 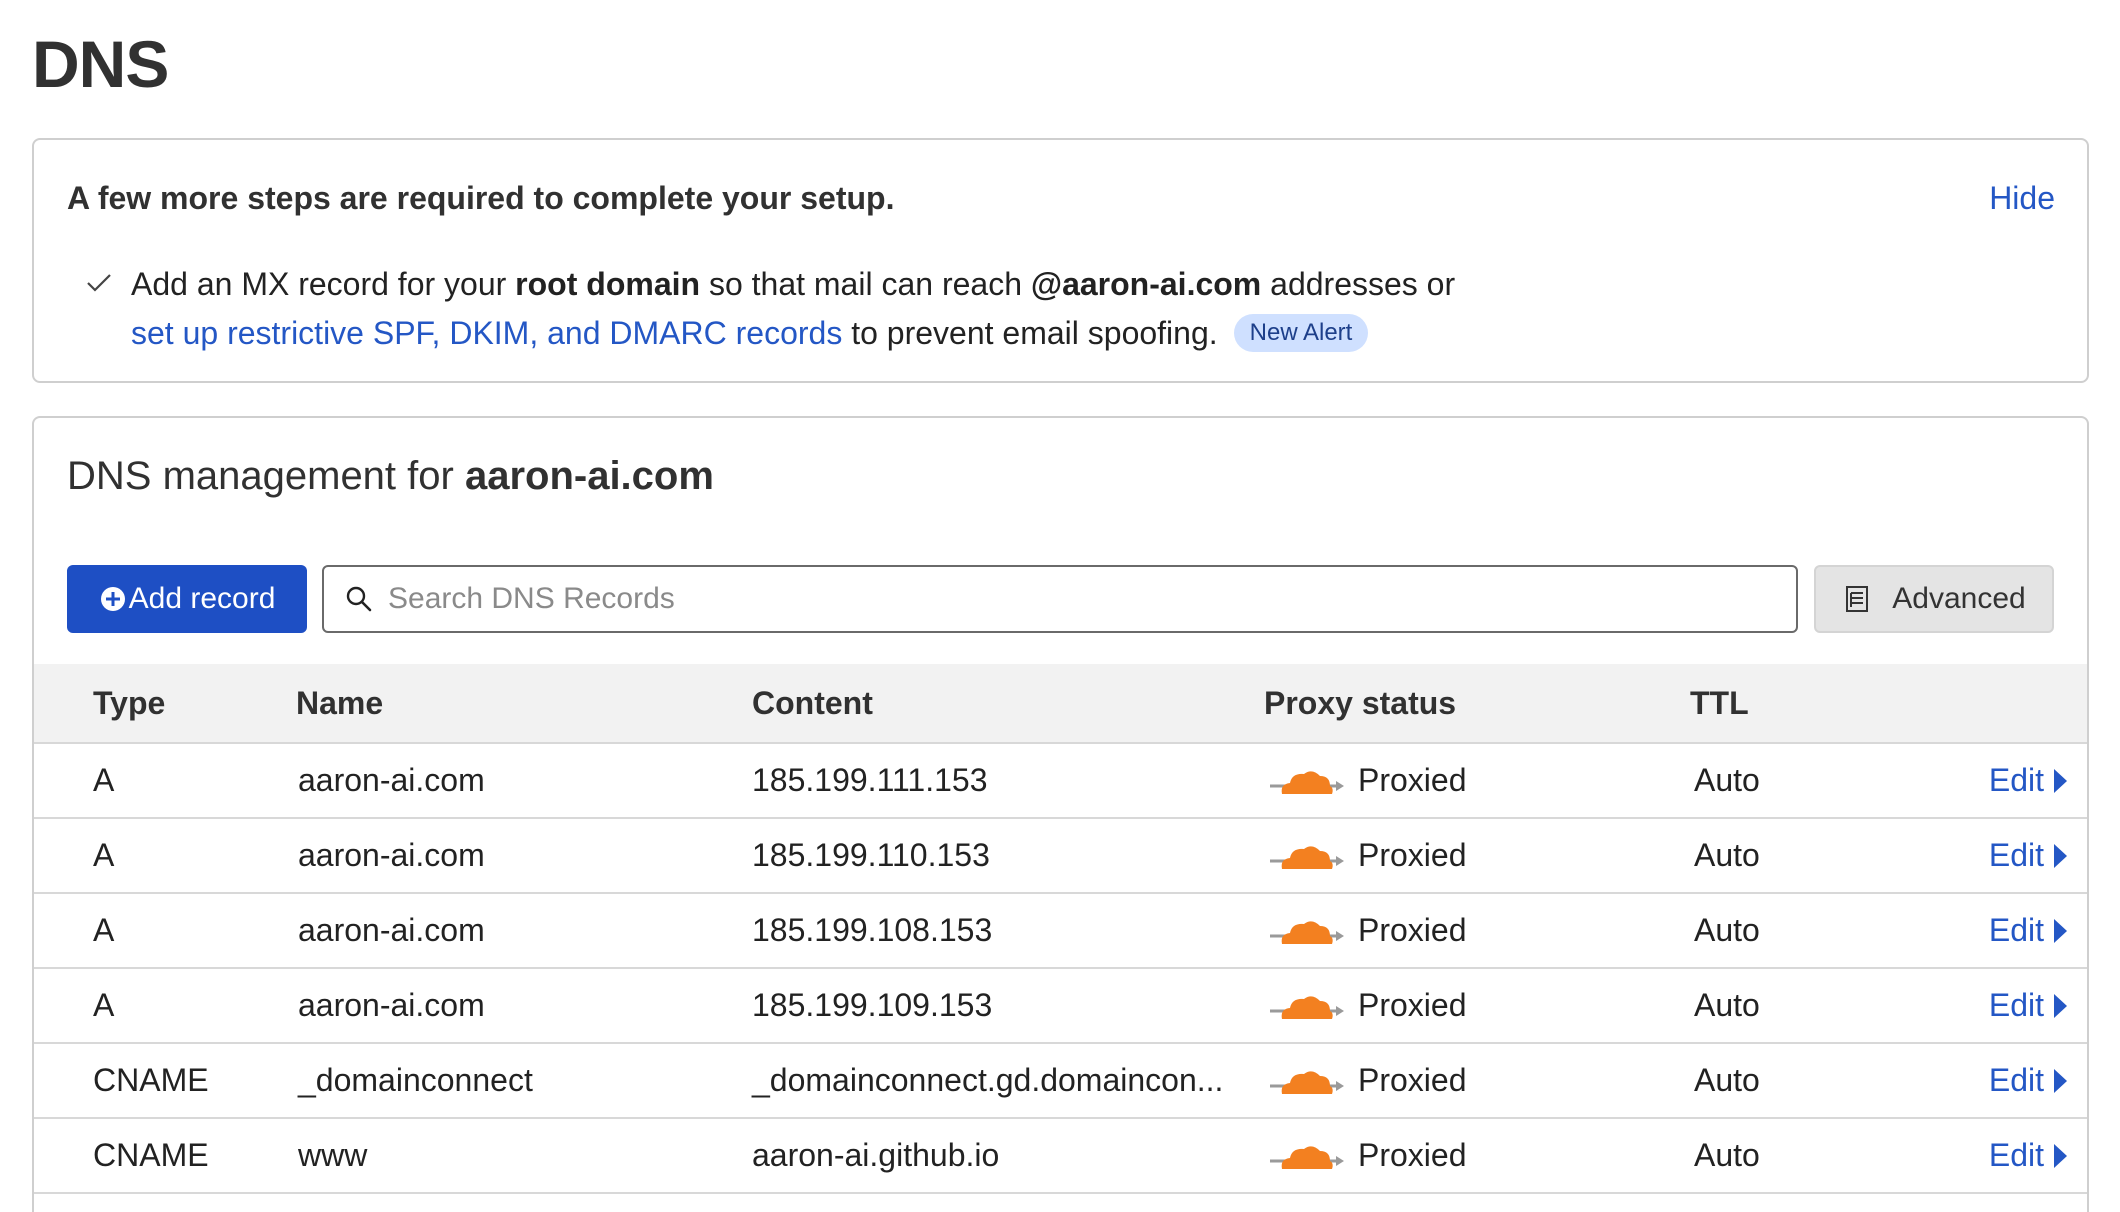 I want to click on dns-heading-prefix: DNS management for, so click(x=266, y=476).